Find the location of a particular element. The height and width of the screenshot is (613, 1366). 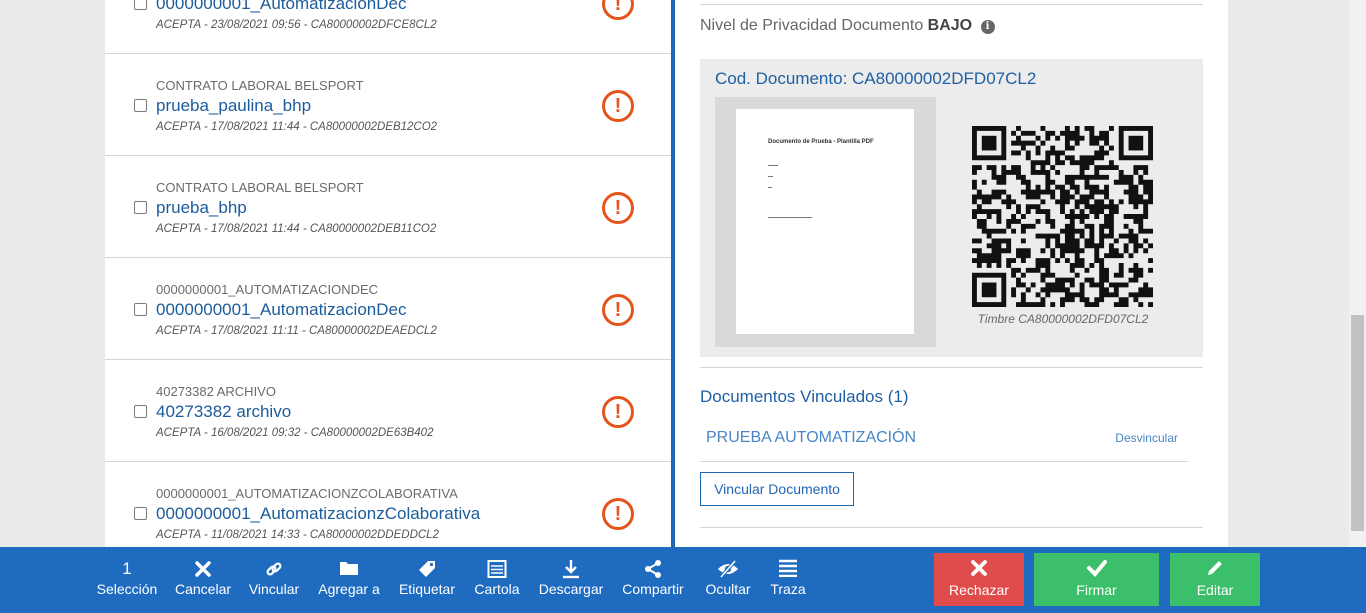

add-to-button: Agregar a is located at coordinates (349, 580).